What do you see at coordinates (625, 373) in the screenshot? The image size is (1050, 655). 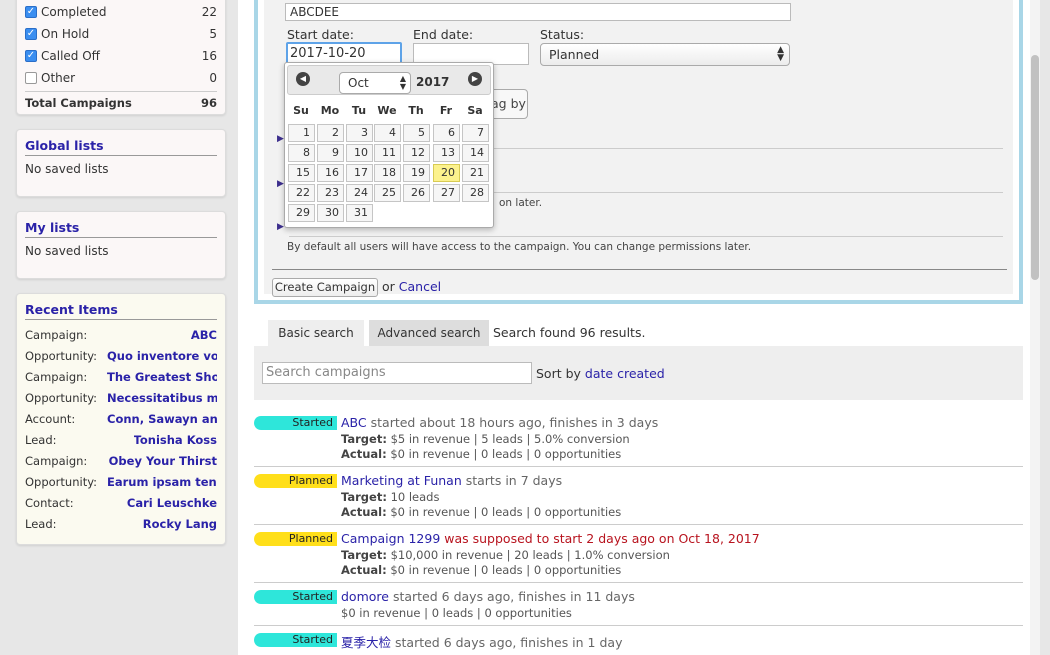 I see `sort-by-link: date created` at bounding box center [625, 373].